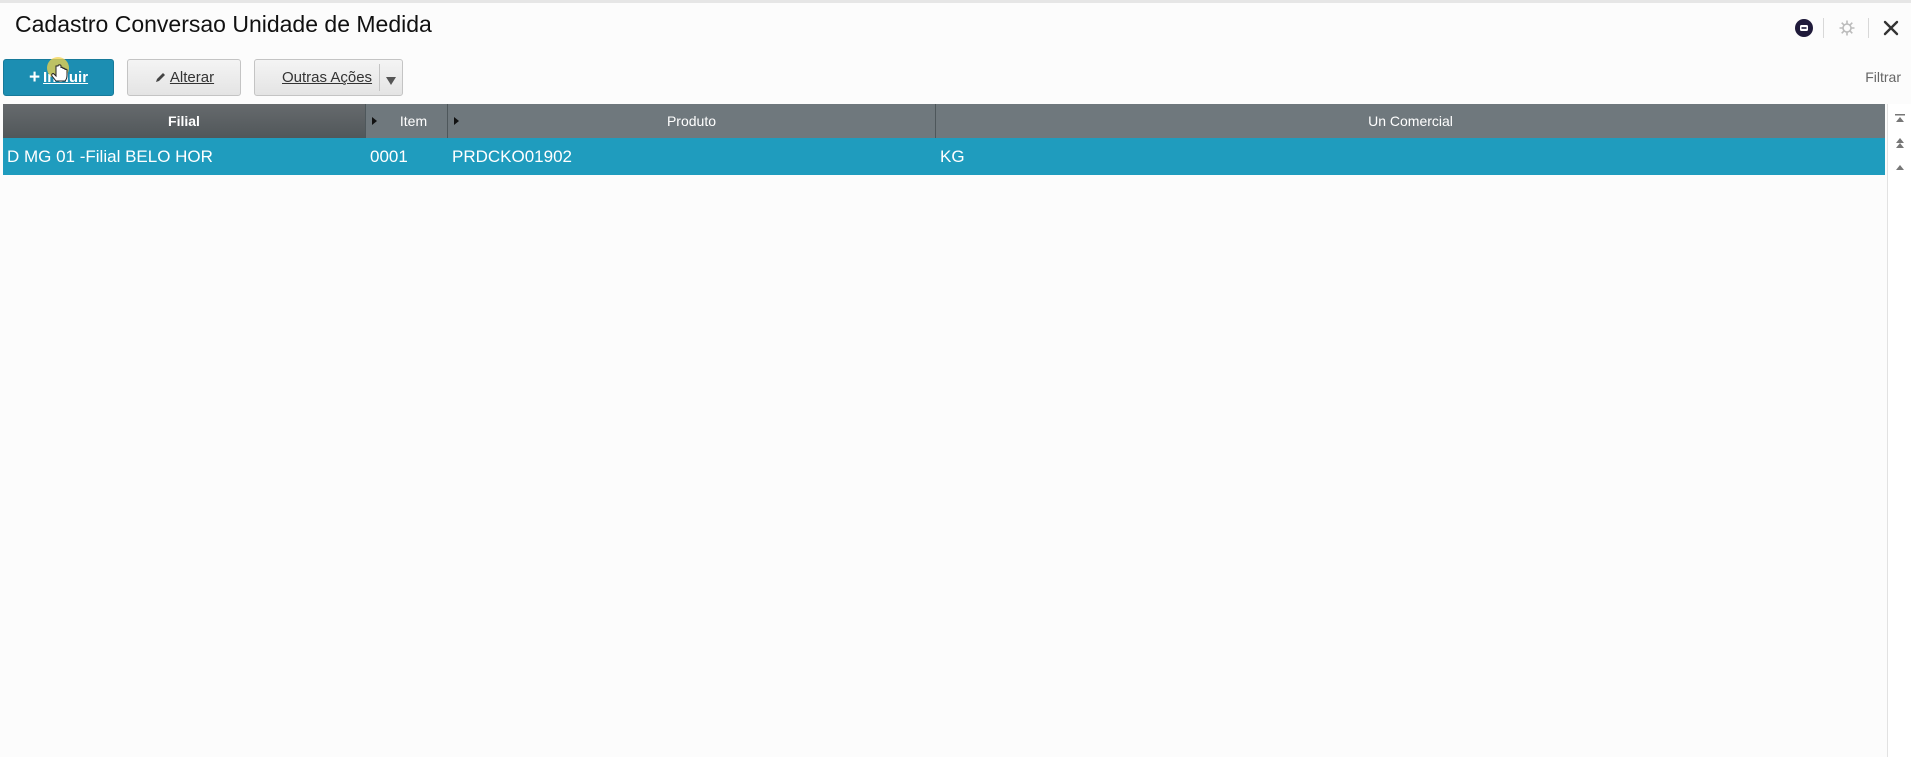 The image size is (1911, 757). What do you see at coordinates (1899, 142) in the screenshot?
I see `scroll-page-up-icon` at bounding box center [1899, 142].